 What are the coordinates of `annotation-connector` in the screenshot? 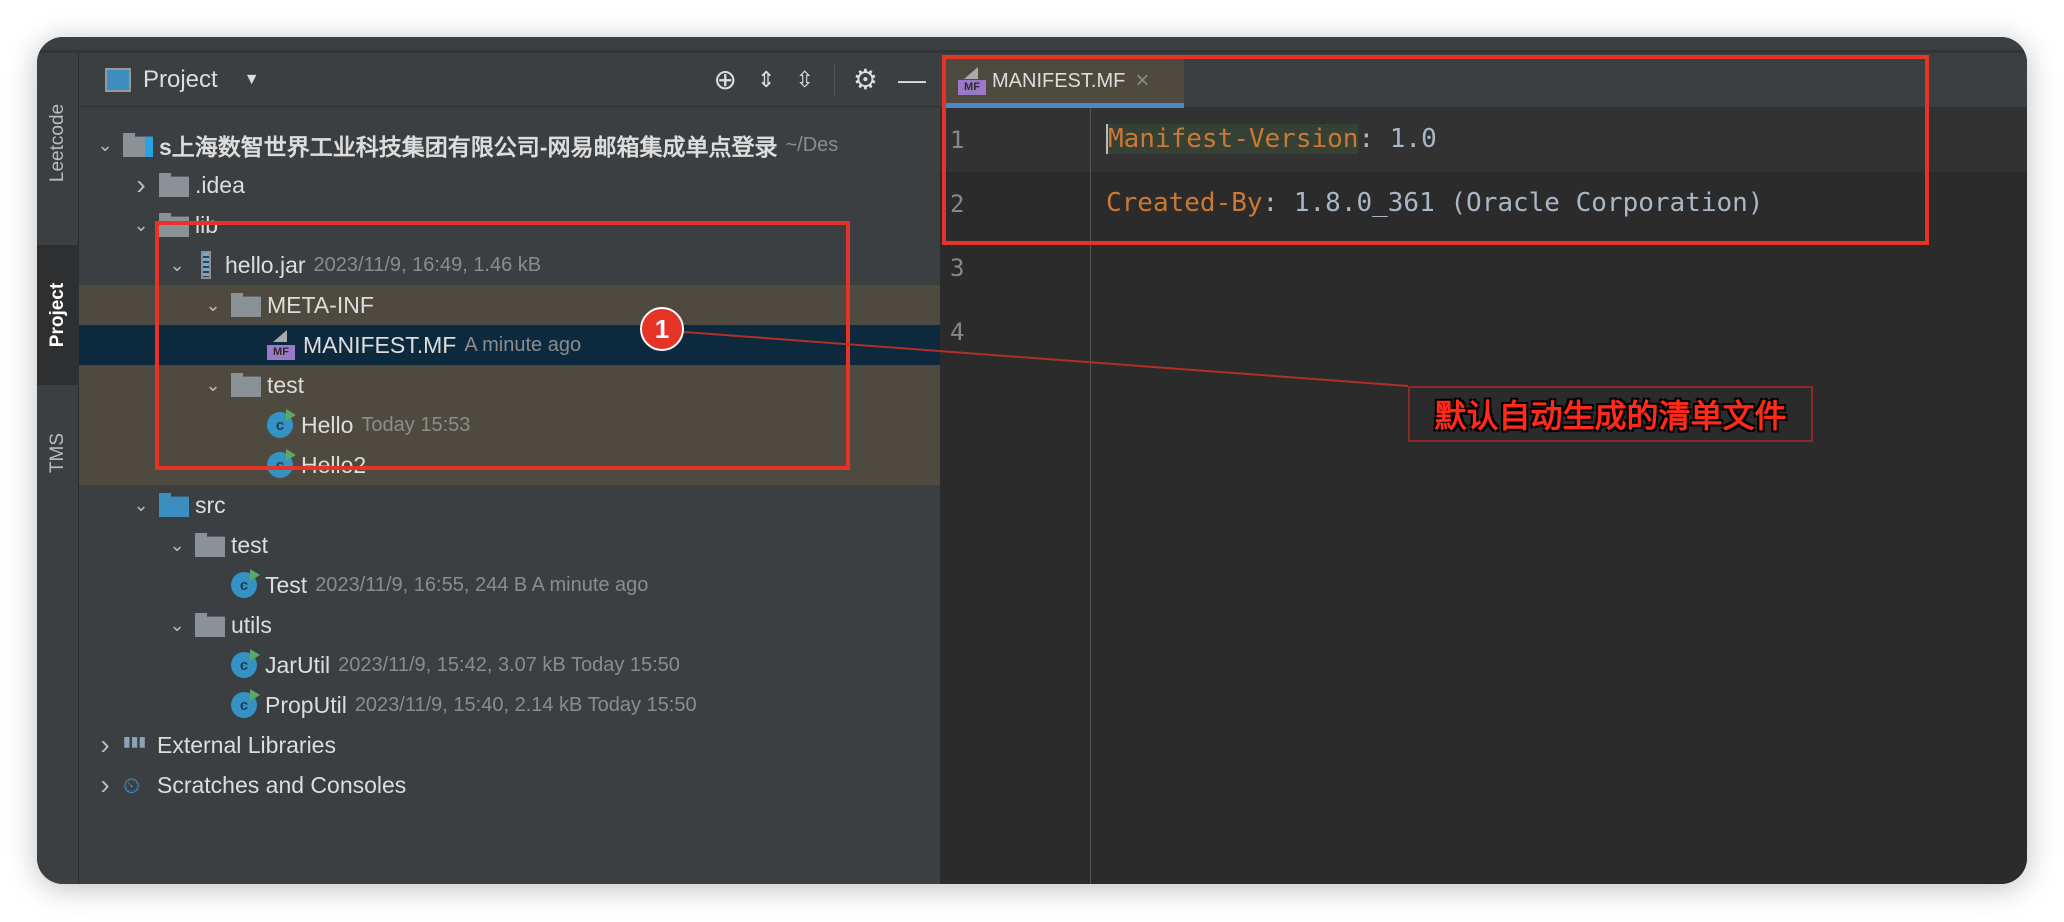 It's located at (1046, 359).